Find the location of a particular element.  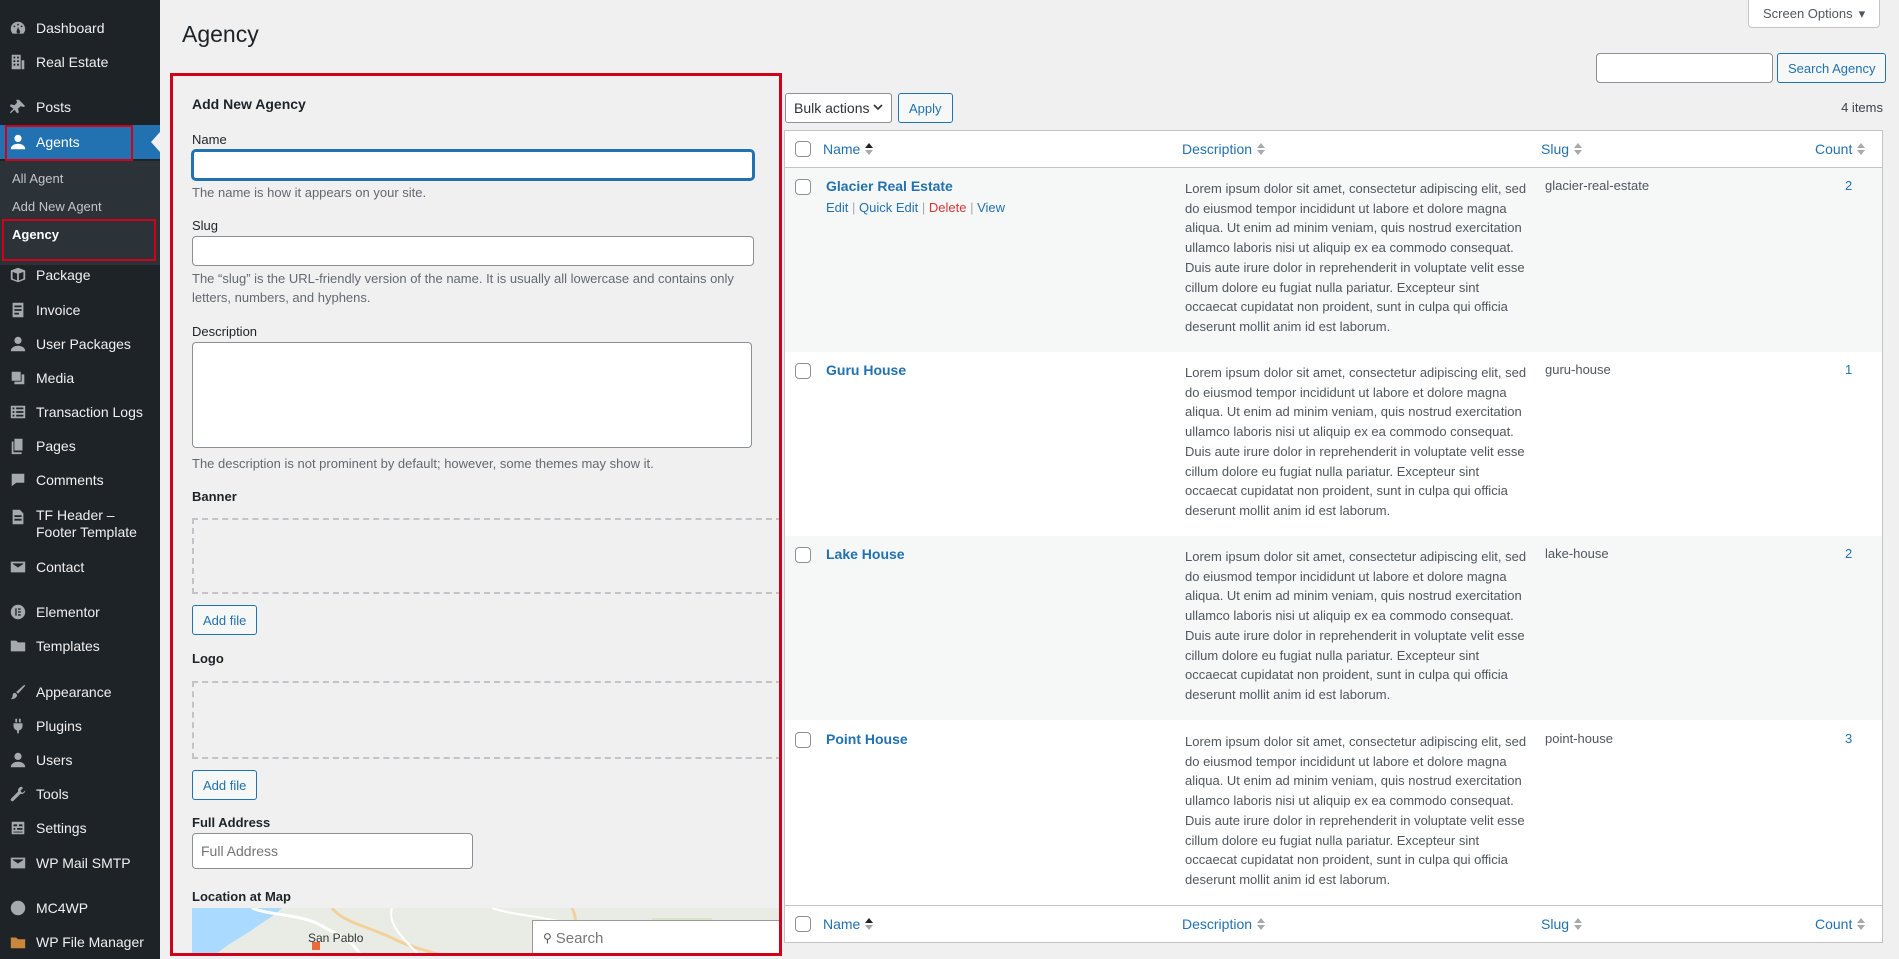

logo-dropzone is located at coordinates (485, 720).